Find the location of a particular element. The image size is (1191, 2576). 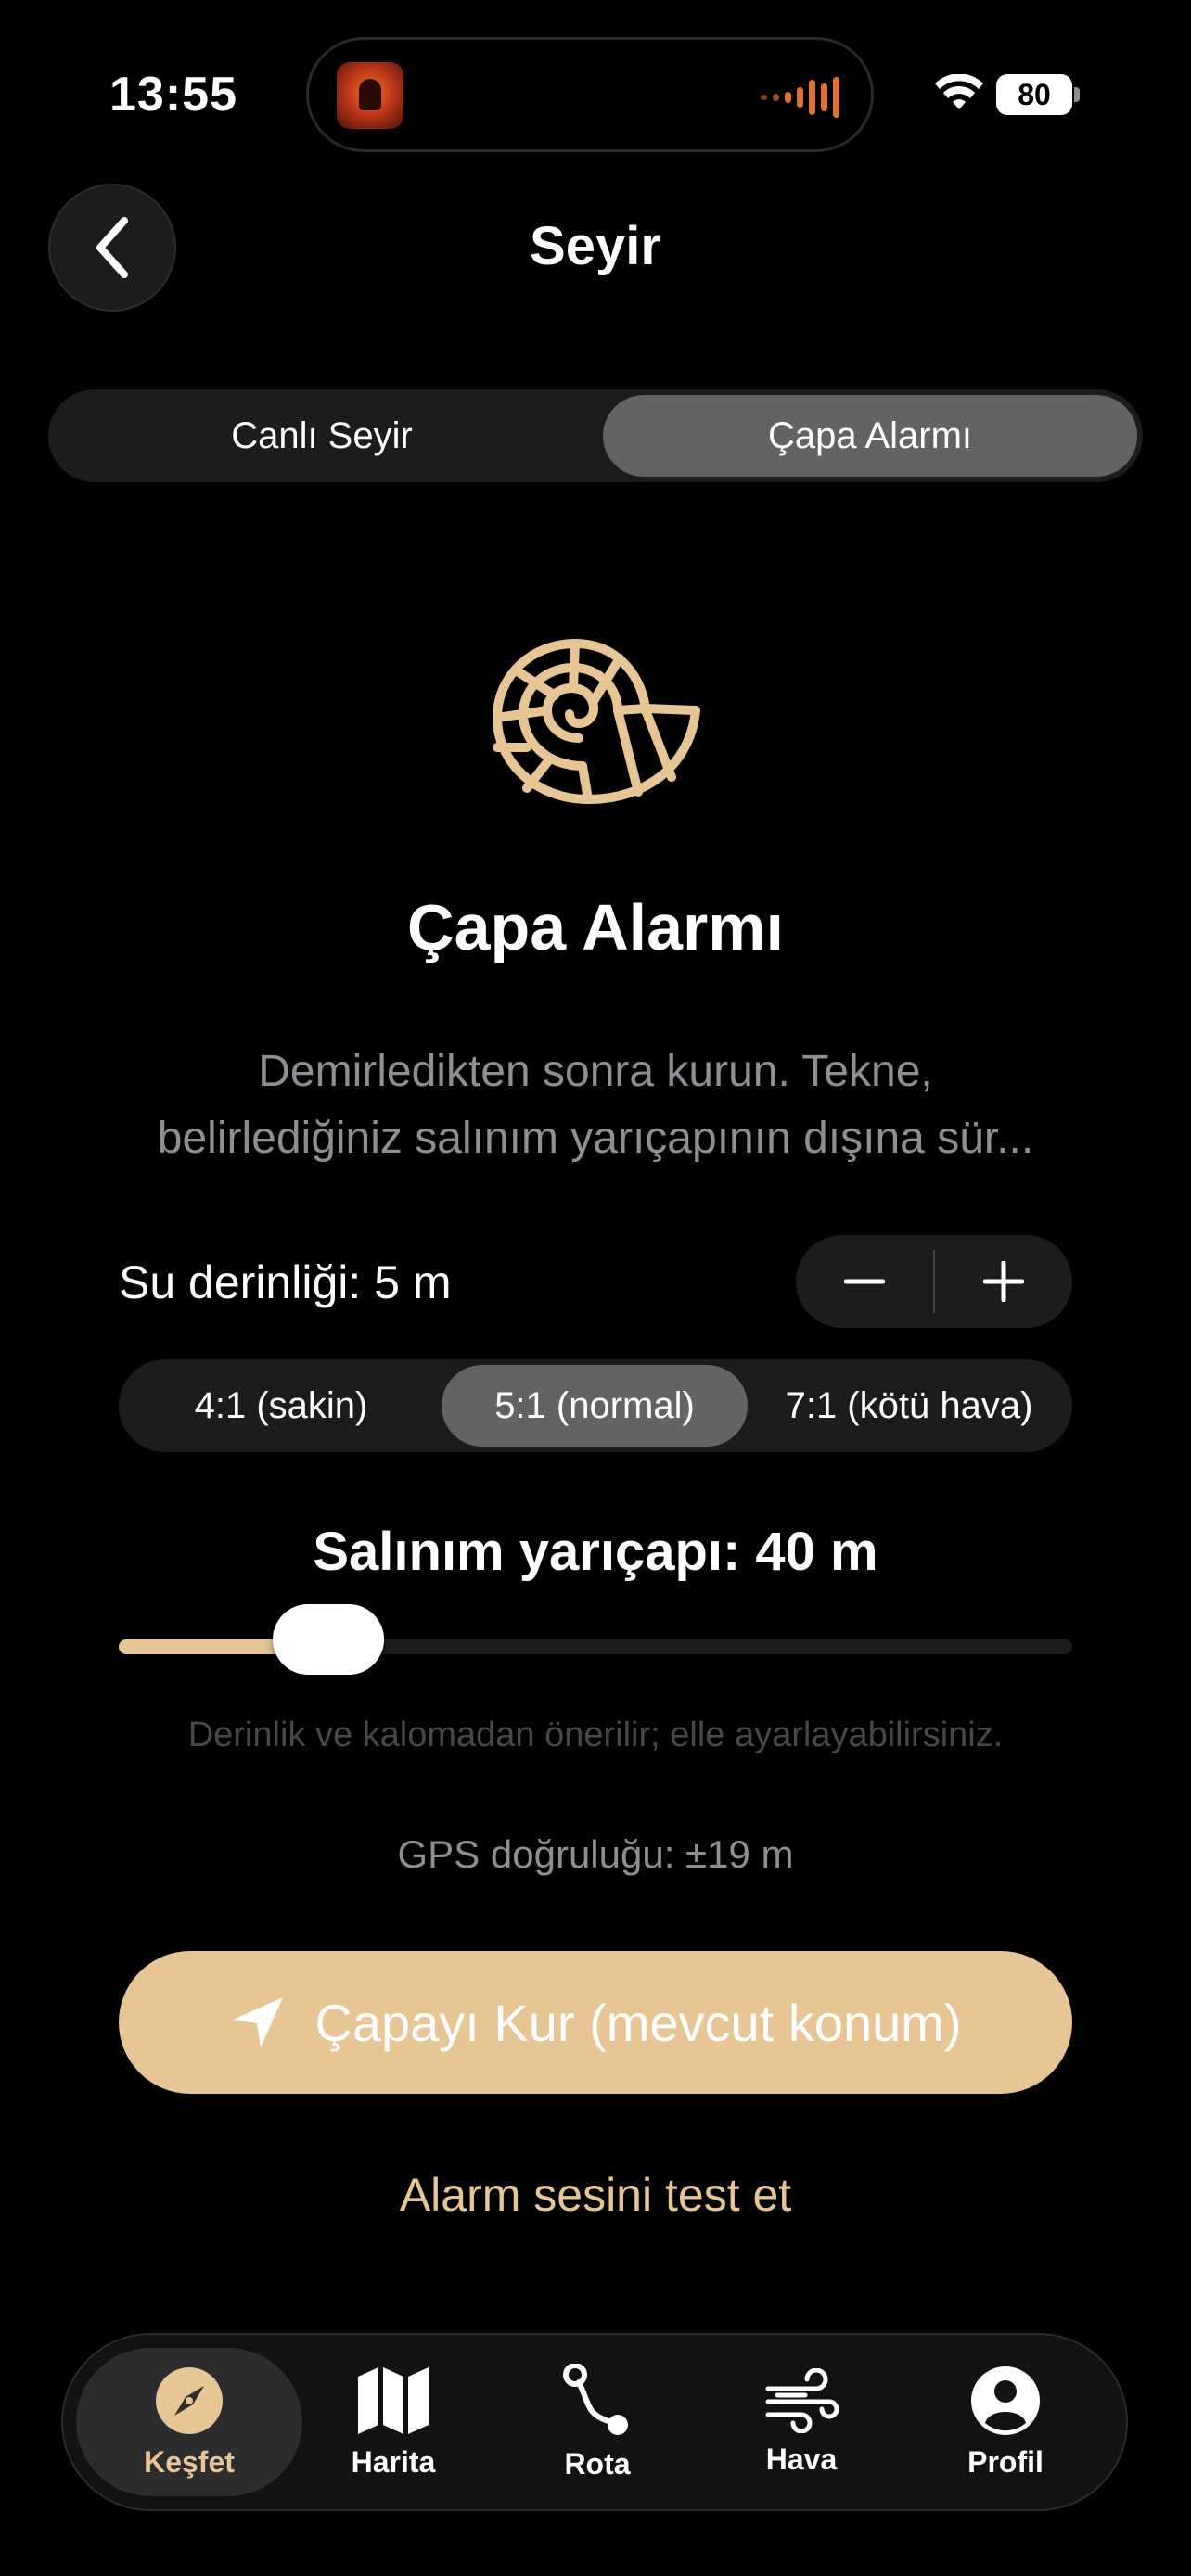

description-line-1: Demirledikten sonra kurun. Tekne, is located at coordinates (595, 1071).